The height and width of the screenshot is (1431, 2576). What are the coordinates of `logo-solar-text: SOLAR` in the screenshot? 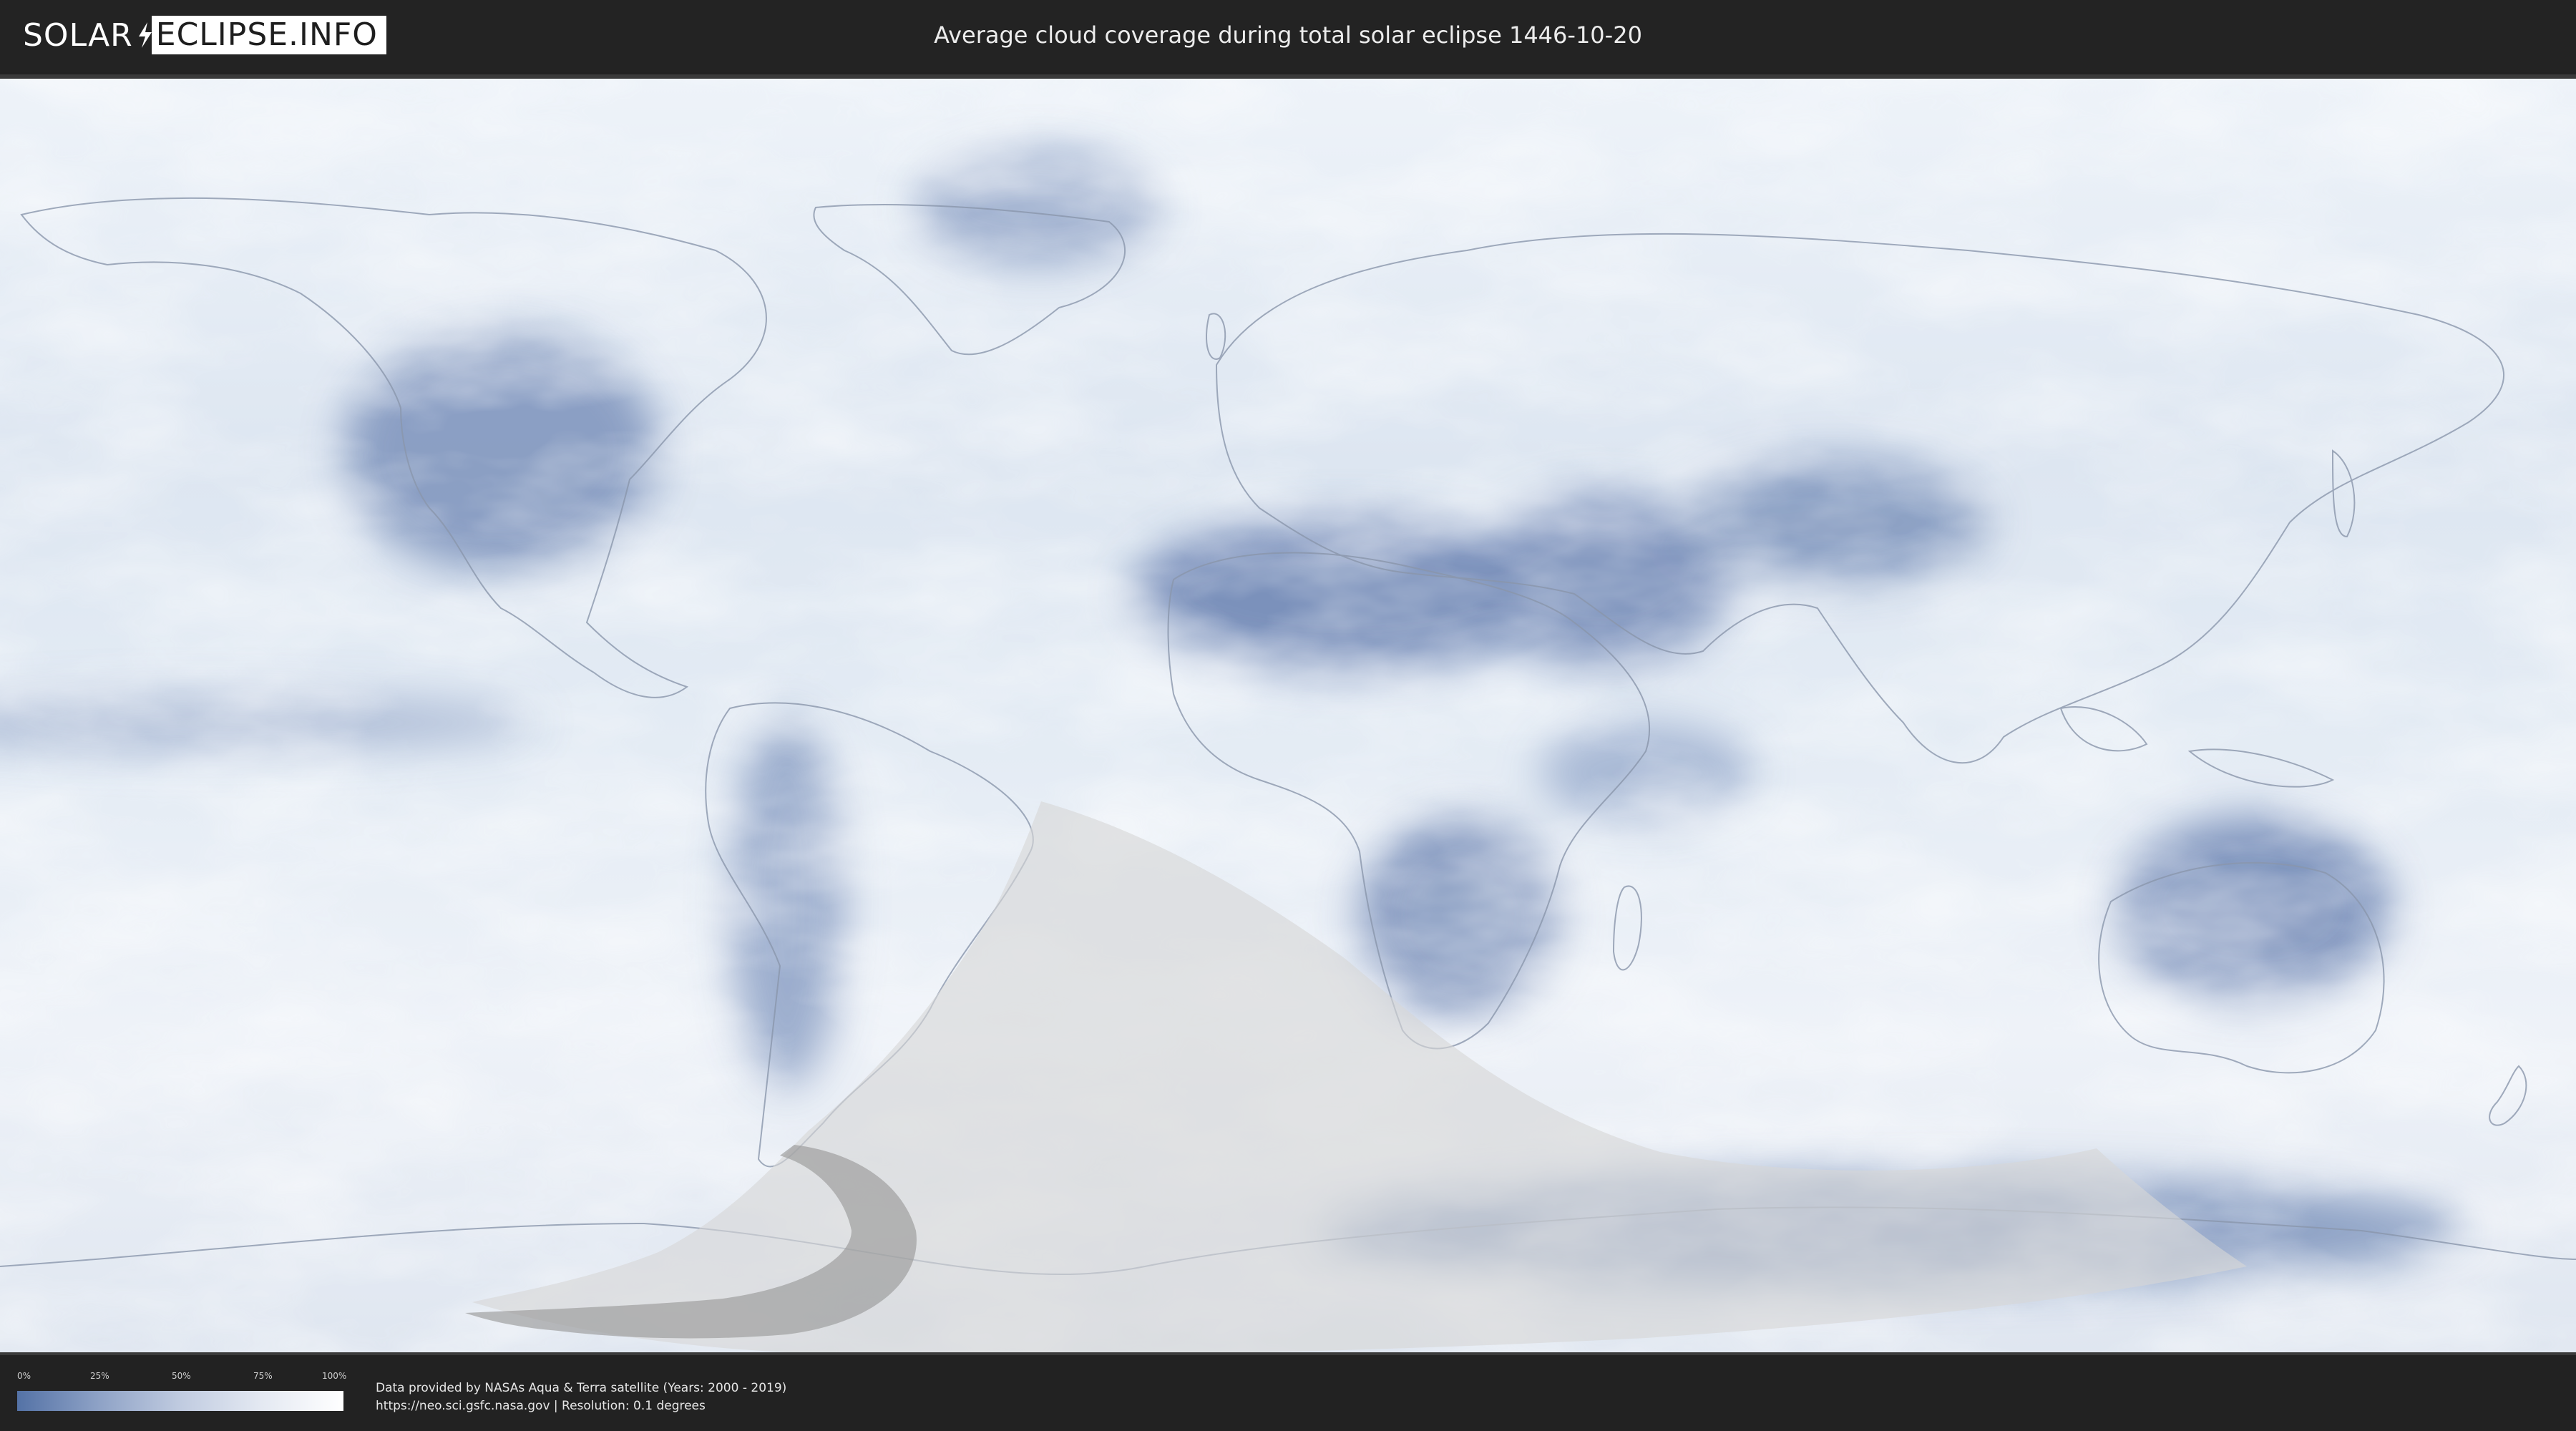 It's located at (78, 35).